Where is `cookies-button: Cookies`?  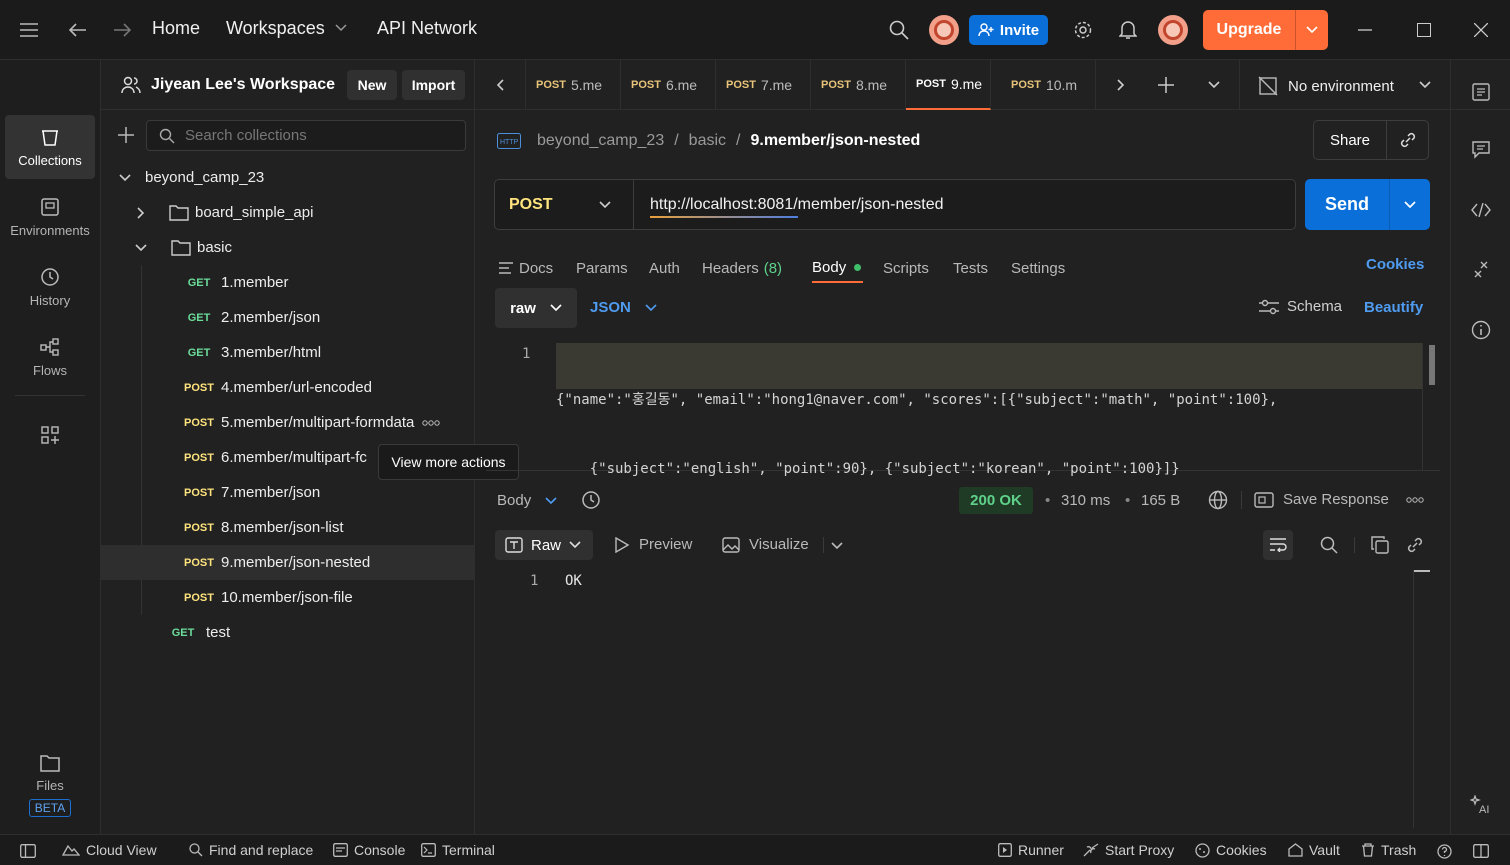
cookies-button: Cookies is located at coordinates (1231, 850).